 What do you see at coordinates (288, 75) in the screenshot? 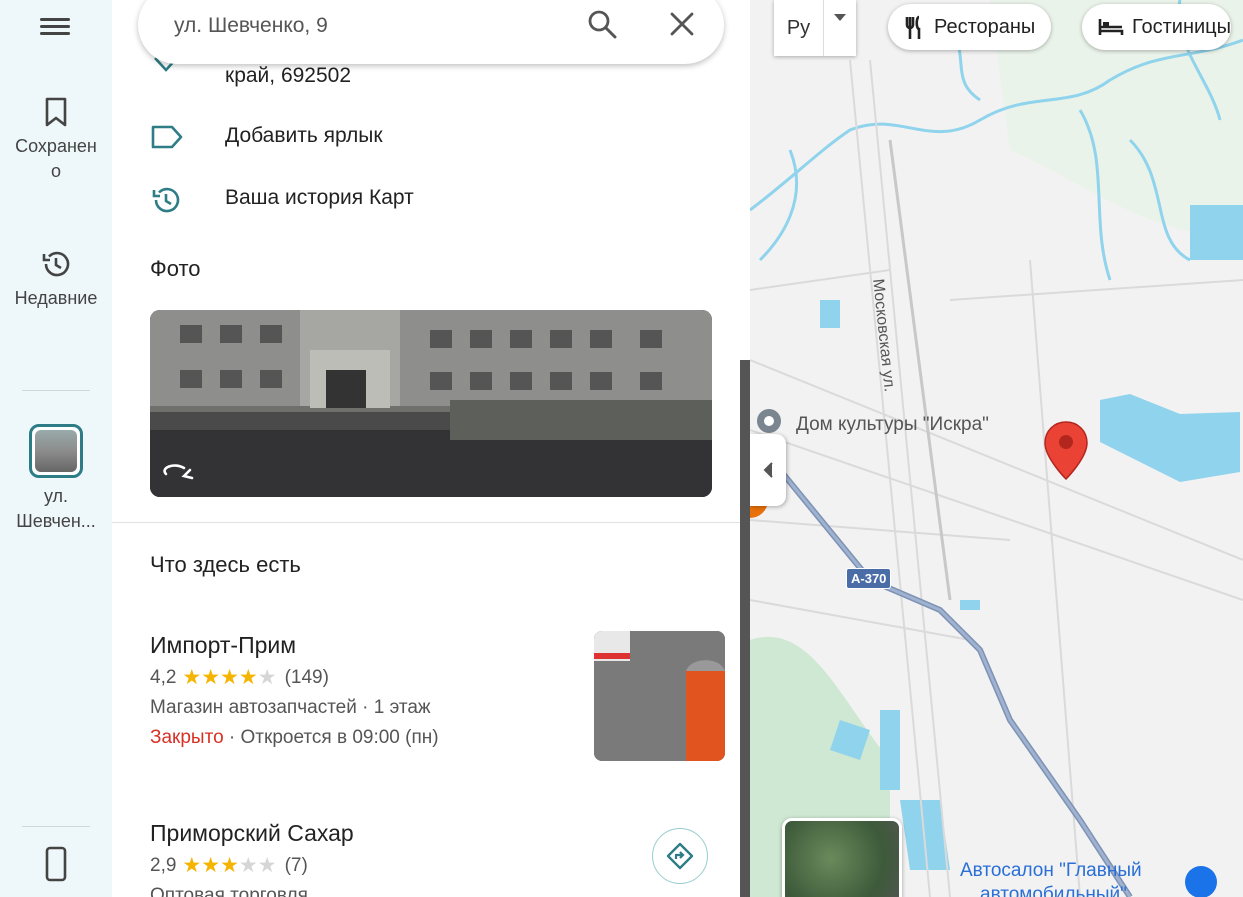
I see `address-text: край, 692502` at bounding box center [288, 75].